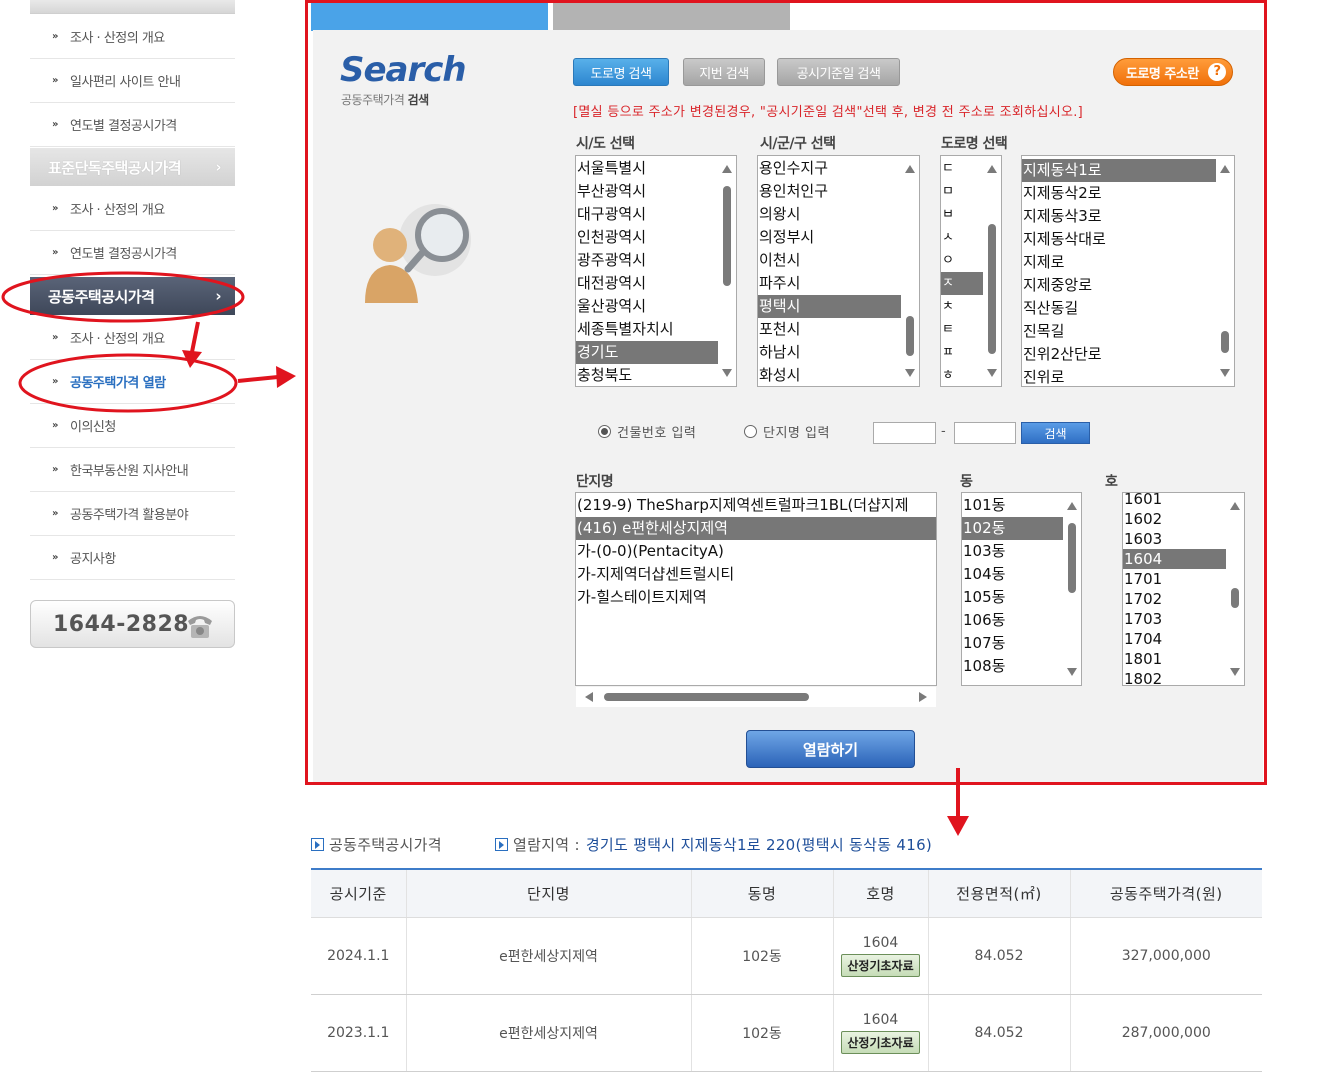 Image resolution: width=1318 pixels, height=1073 pixels. What do you see at coordinates (132, 382) in the screenshot?
I see `sidebar-item-apartment-price-view: » 공동주택가격 열람` at bounding box center [132, 382].